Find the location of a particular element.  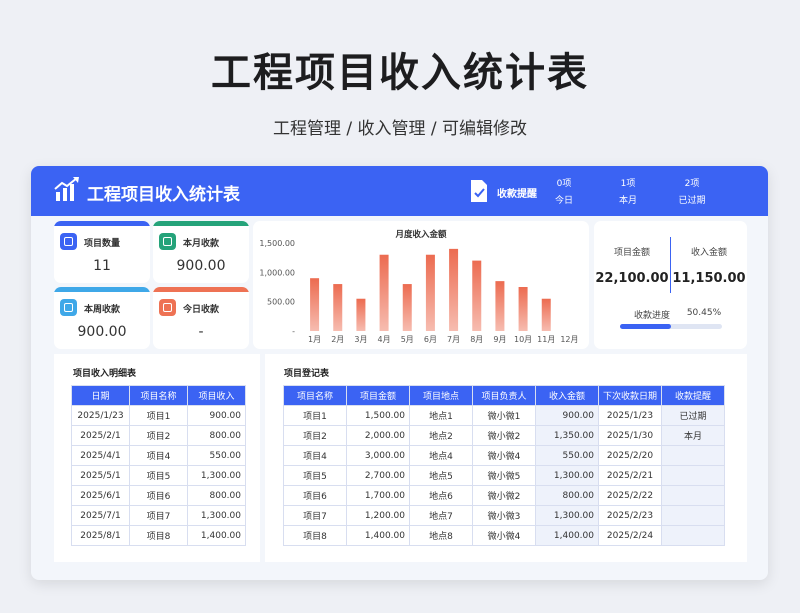

table-row: 项目2 2,000.00 地点2 微小微2 1,350.00 2025/1/30 本月 is located at coordinates (504, 435).